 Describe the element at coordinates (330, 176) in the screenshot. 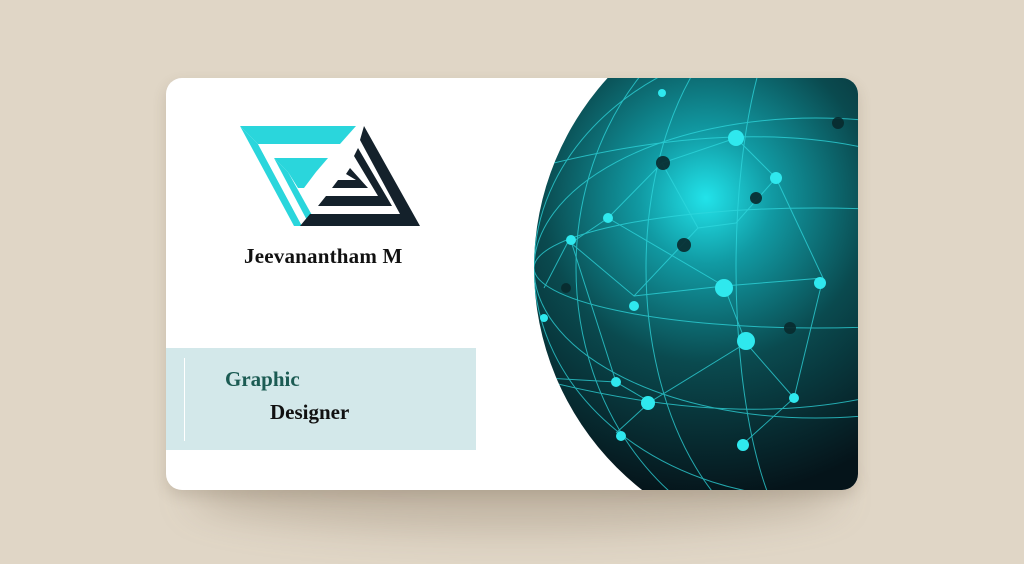

I see `triangle-maze-logo-icon` at that location.